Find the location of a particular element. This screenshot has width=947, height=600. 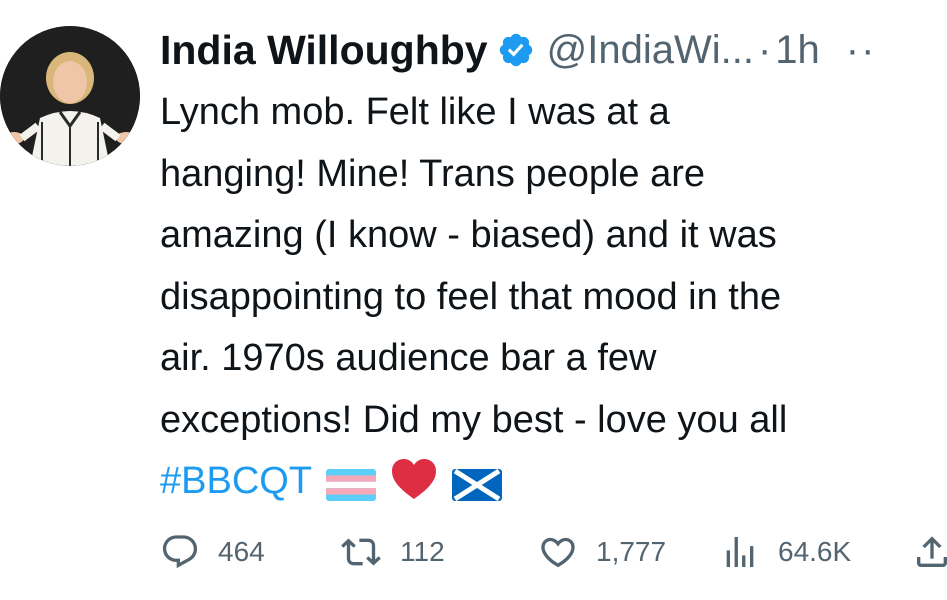

tweet-text-line: exceptions! Did my best - love you all is located at coordinates (474, 419).